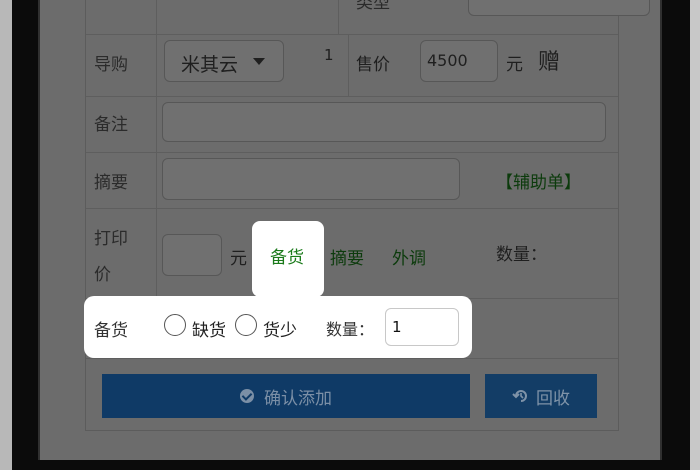  What do you see at coordinates (210, 65) in the screenshot?
I see `guide-select-value: 米其云` at bounding box center [210, 65].